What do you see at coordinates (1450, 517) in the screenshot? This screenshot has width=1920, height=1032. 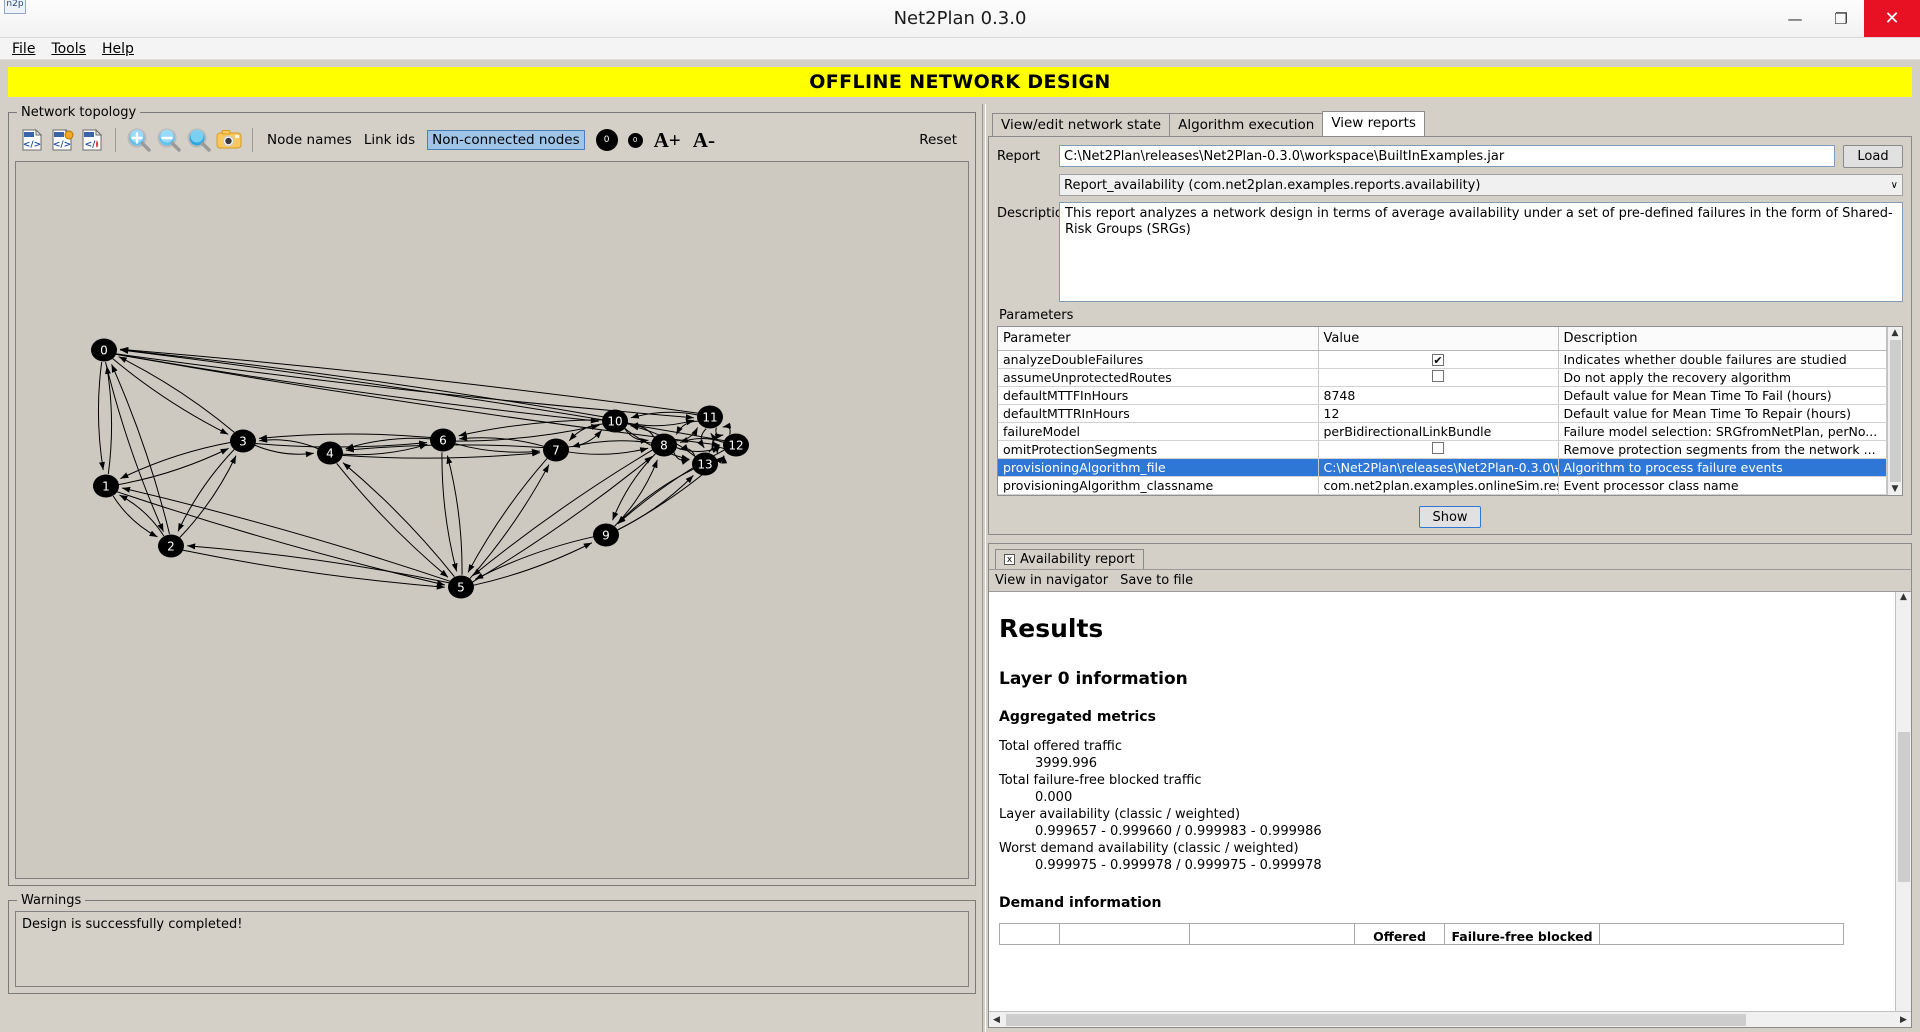 I see `show-button: Show` at bounding box center [1450, 517].